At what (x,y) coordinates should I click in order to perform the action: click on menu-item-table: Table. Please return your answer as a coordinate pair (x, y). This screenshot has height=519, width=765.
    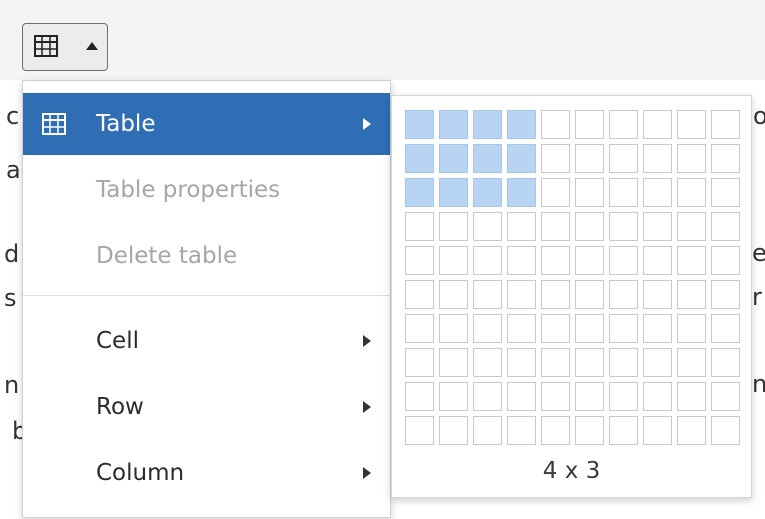
    Looking at the image, I should click on (206, 124).